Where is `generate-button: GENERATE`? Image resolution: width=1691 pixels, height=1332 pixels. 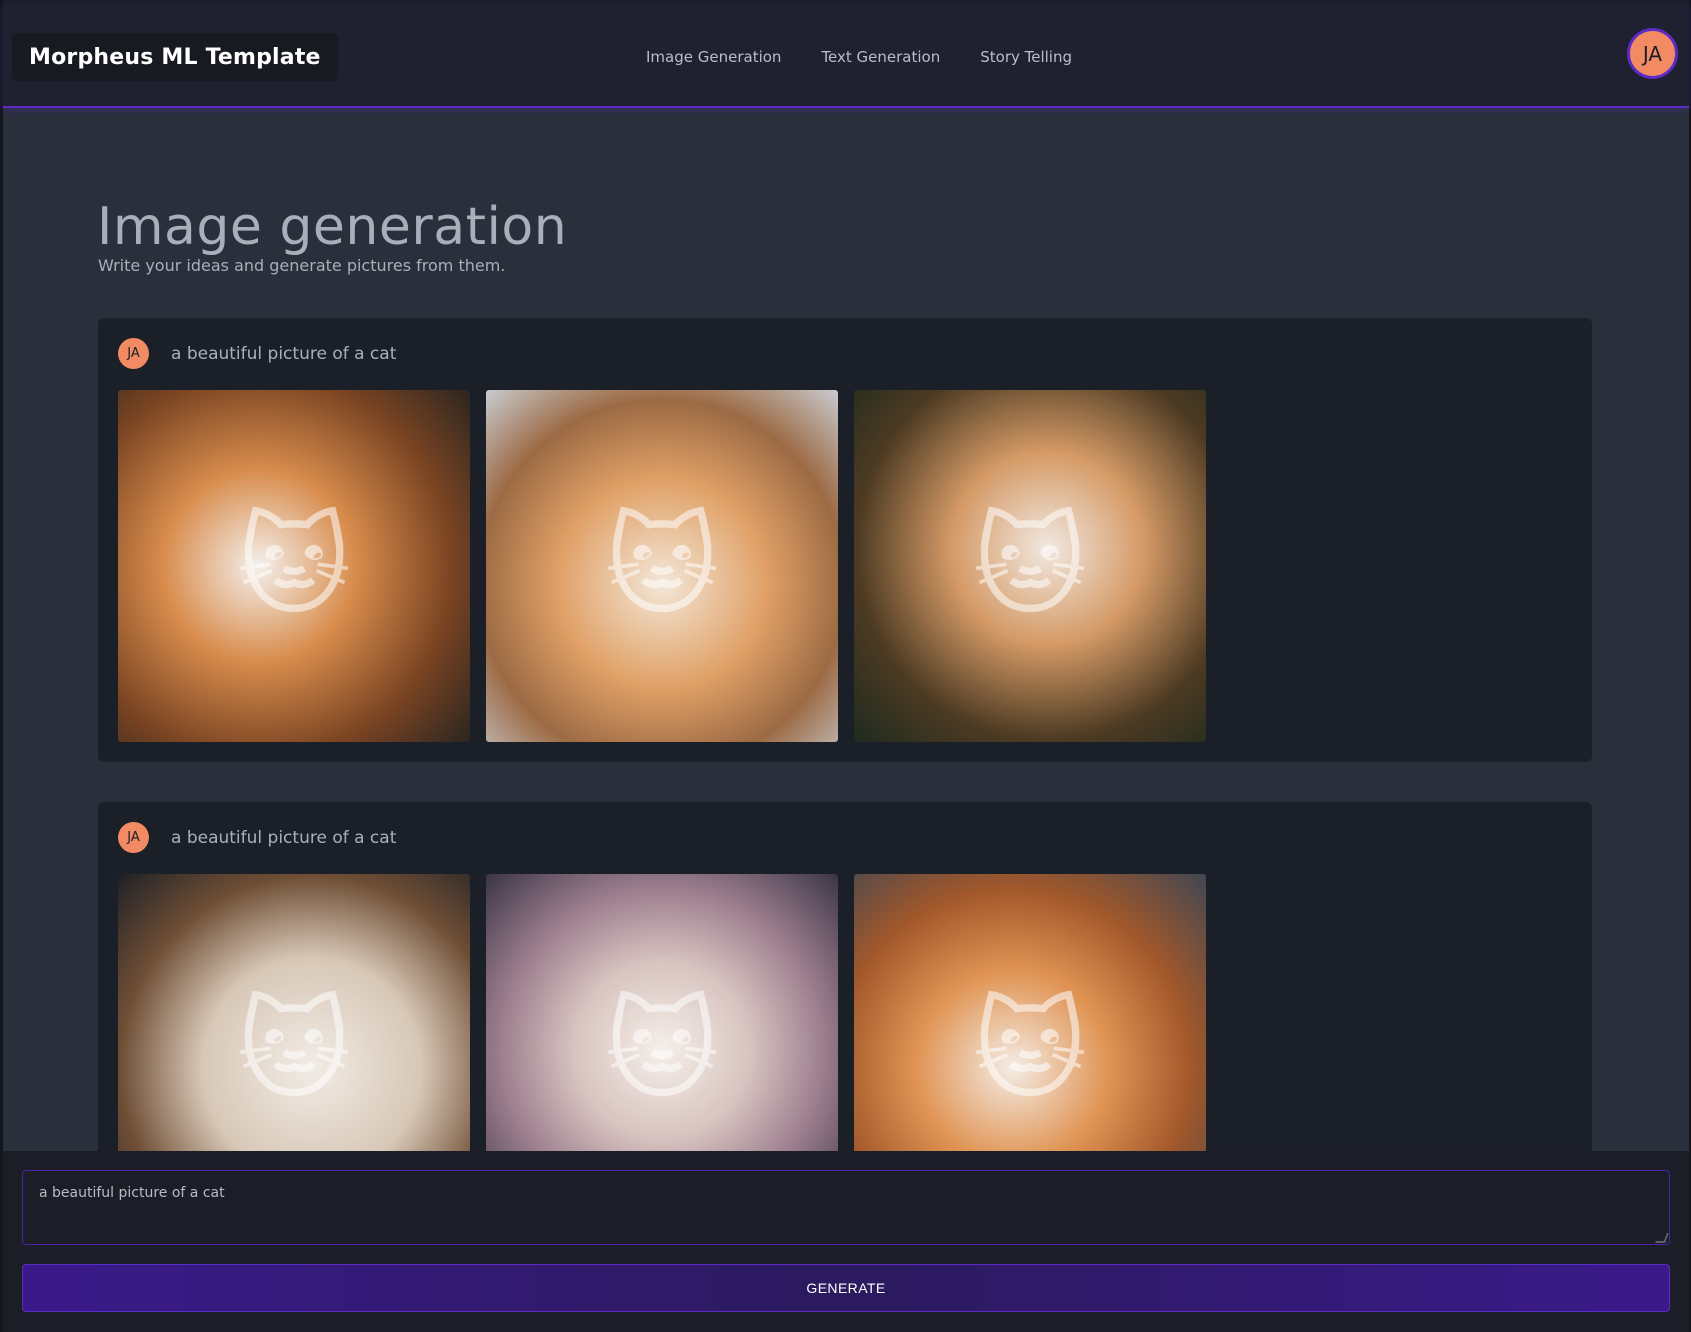
generate-button: GENERATE is located at coordinates (846, 1288).